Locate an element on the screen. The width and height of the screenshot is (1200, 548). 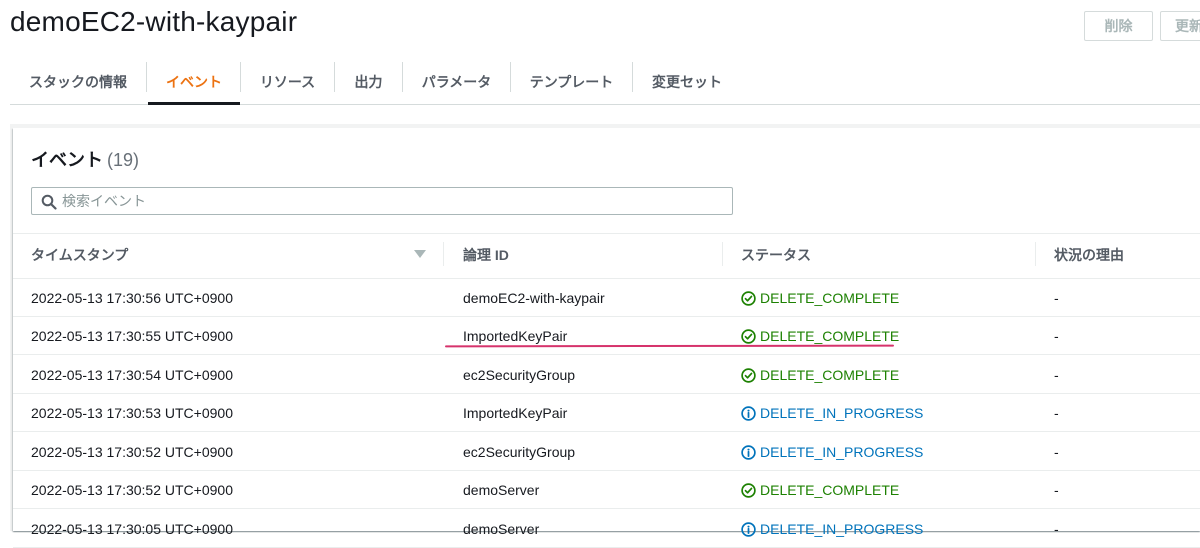
tab-template: テンプレート is located at coordinates (571, 82).